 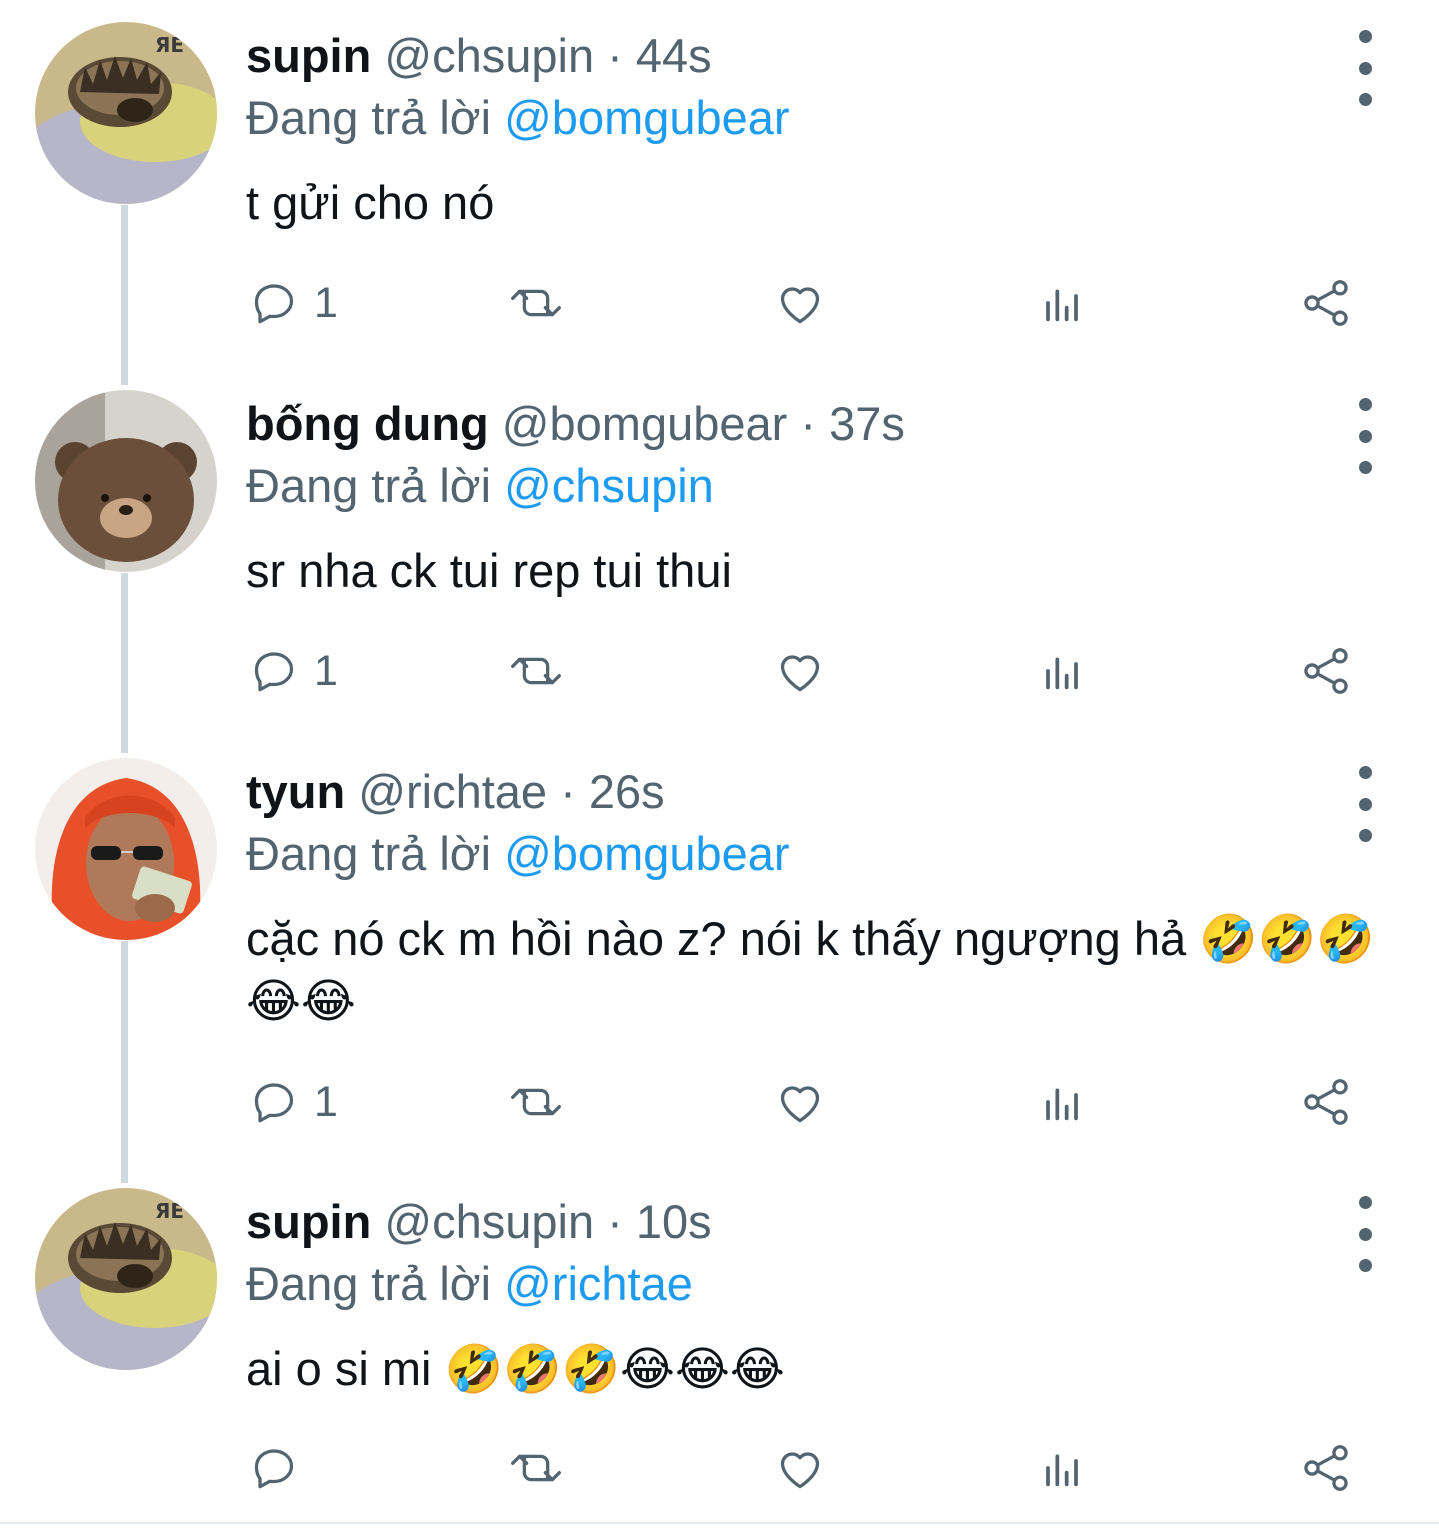 I want to click on timestamp: 26s, so click(x=627, y=791).